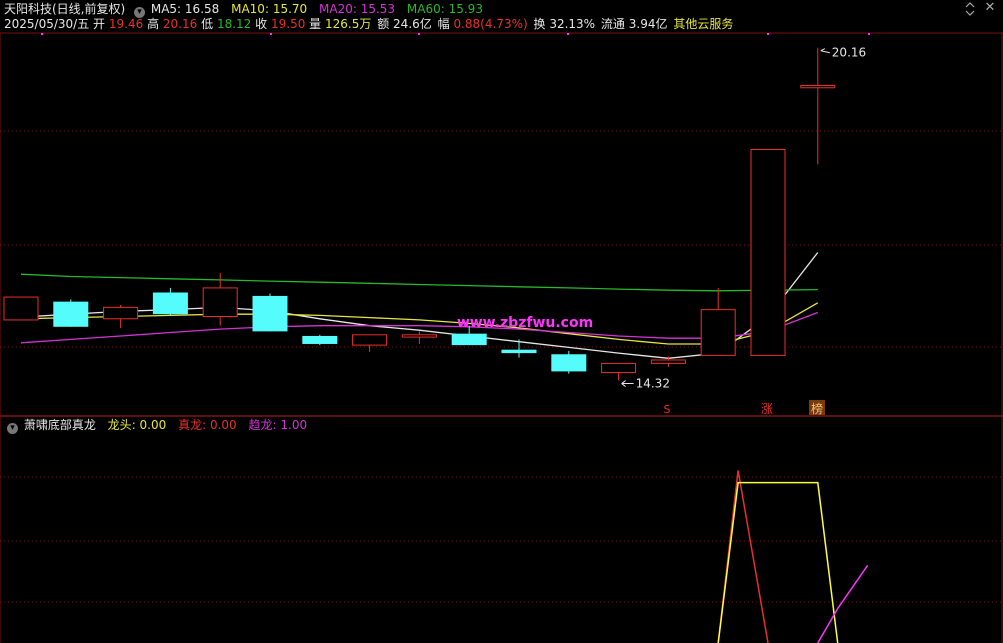 Image resolution: width=1003 pixels, height=643 pixels. Describe the element at coordinates (653, 384) in the screenshot. I see `min-price-label: 14.32` at that location.